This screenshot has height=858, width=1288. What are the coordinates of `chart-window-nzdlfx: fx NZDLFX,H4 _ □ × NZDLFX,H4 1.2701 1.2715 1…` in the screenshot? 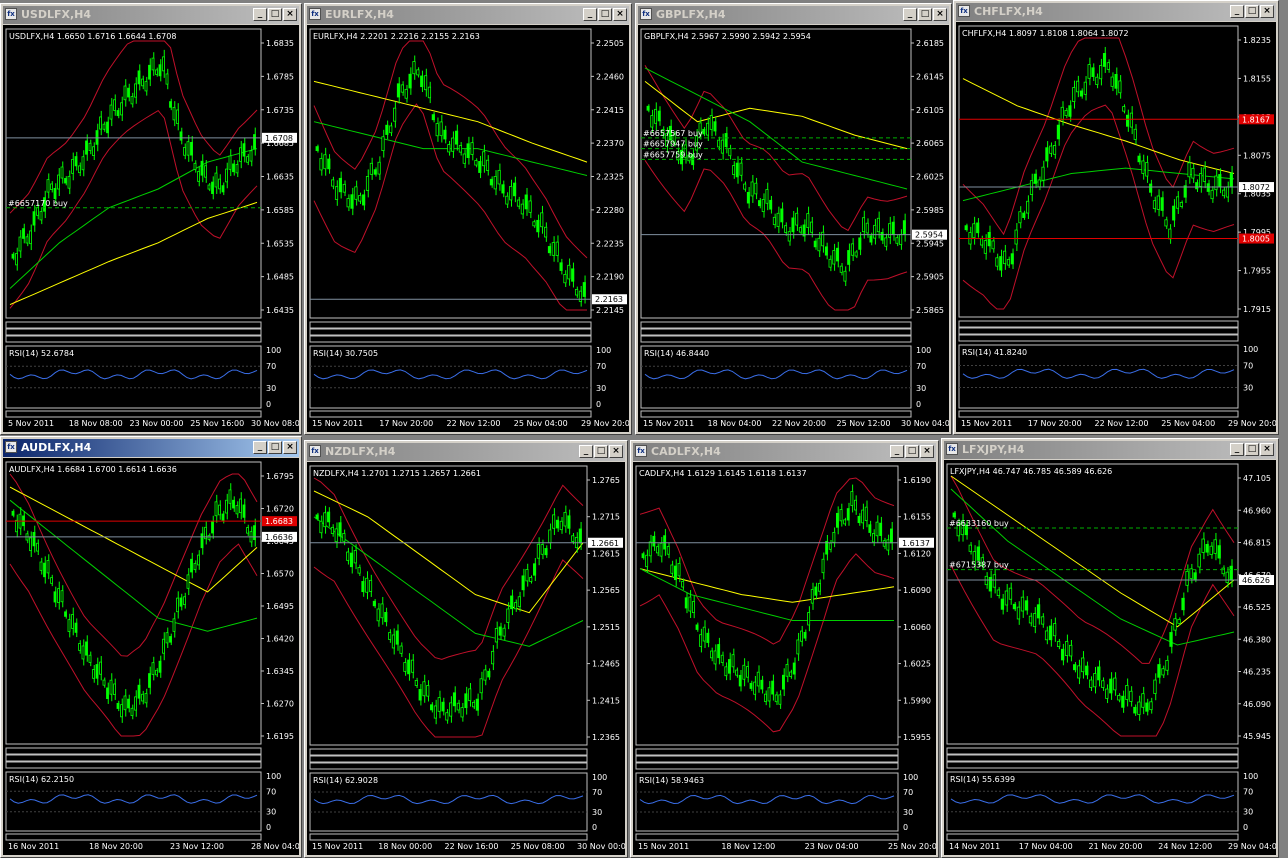 It's located at (466, 649).